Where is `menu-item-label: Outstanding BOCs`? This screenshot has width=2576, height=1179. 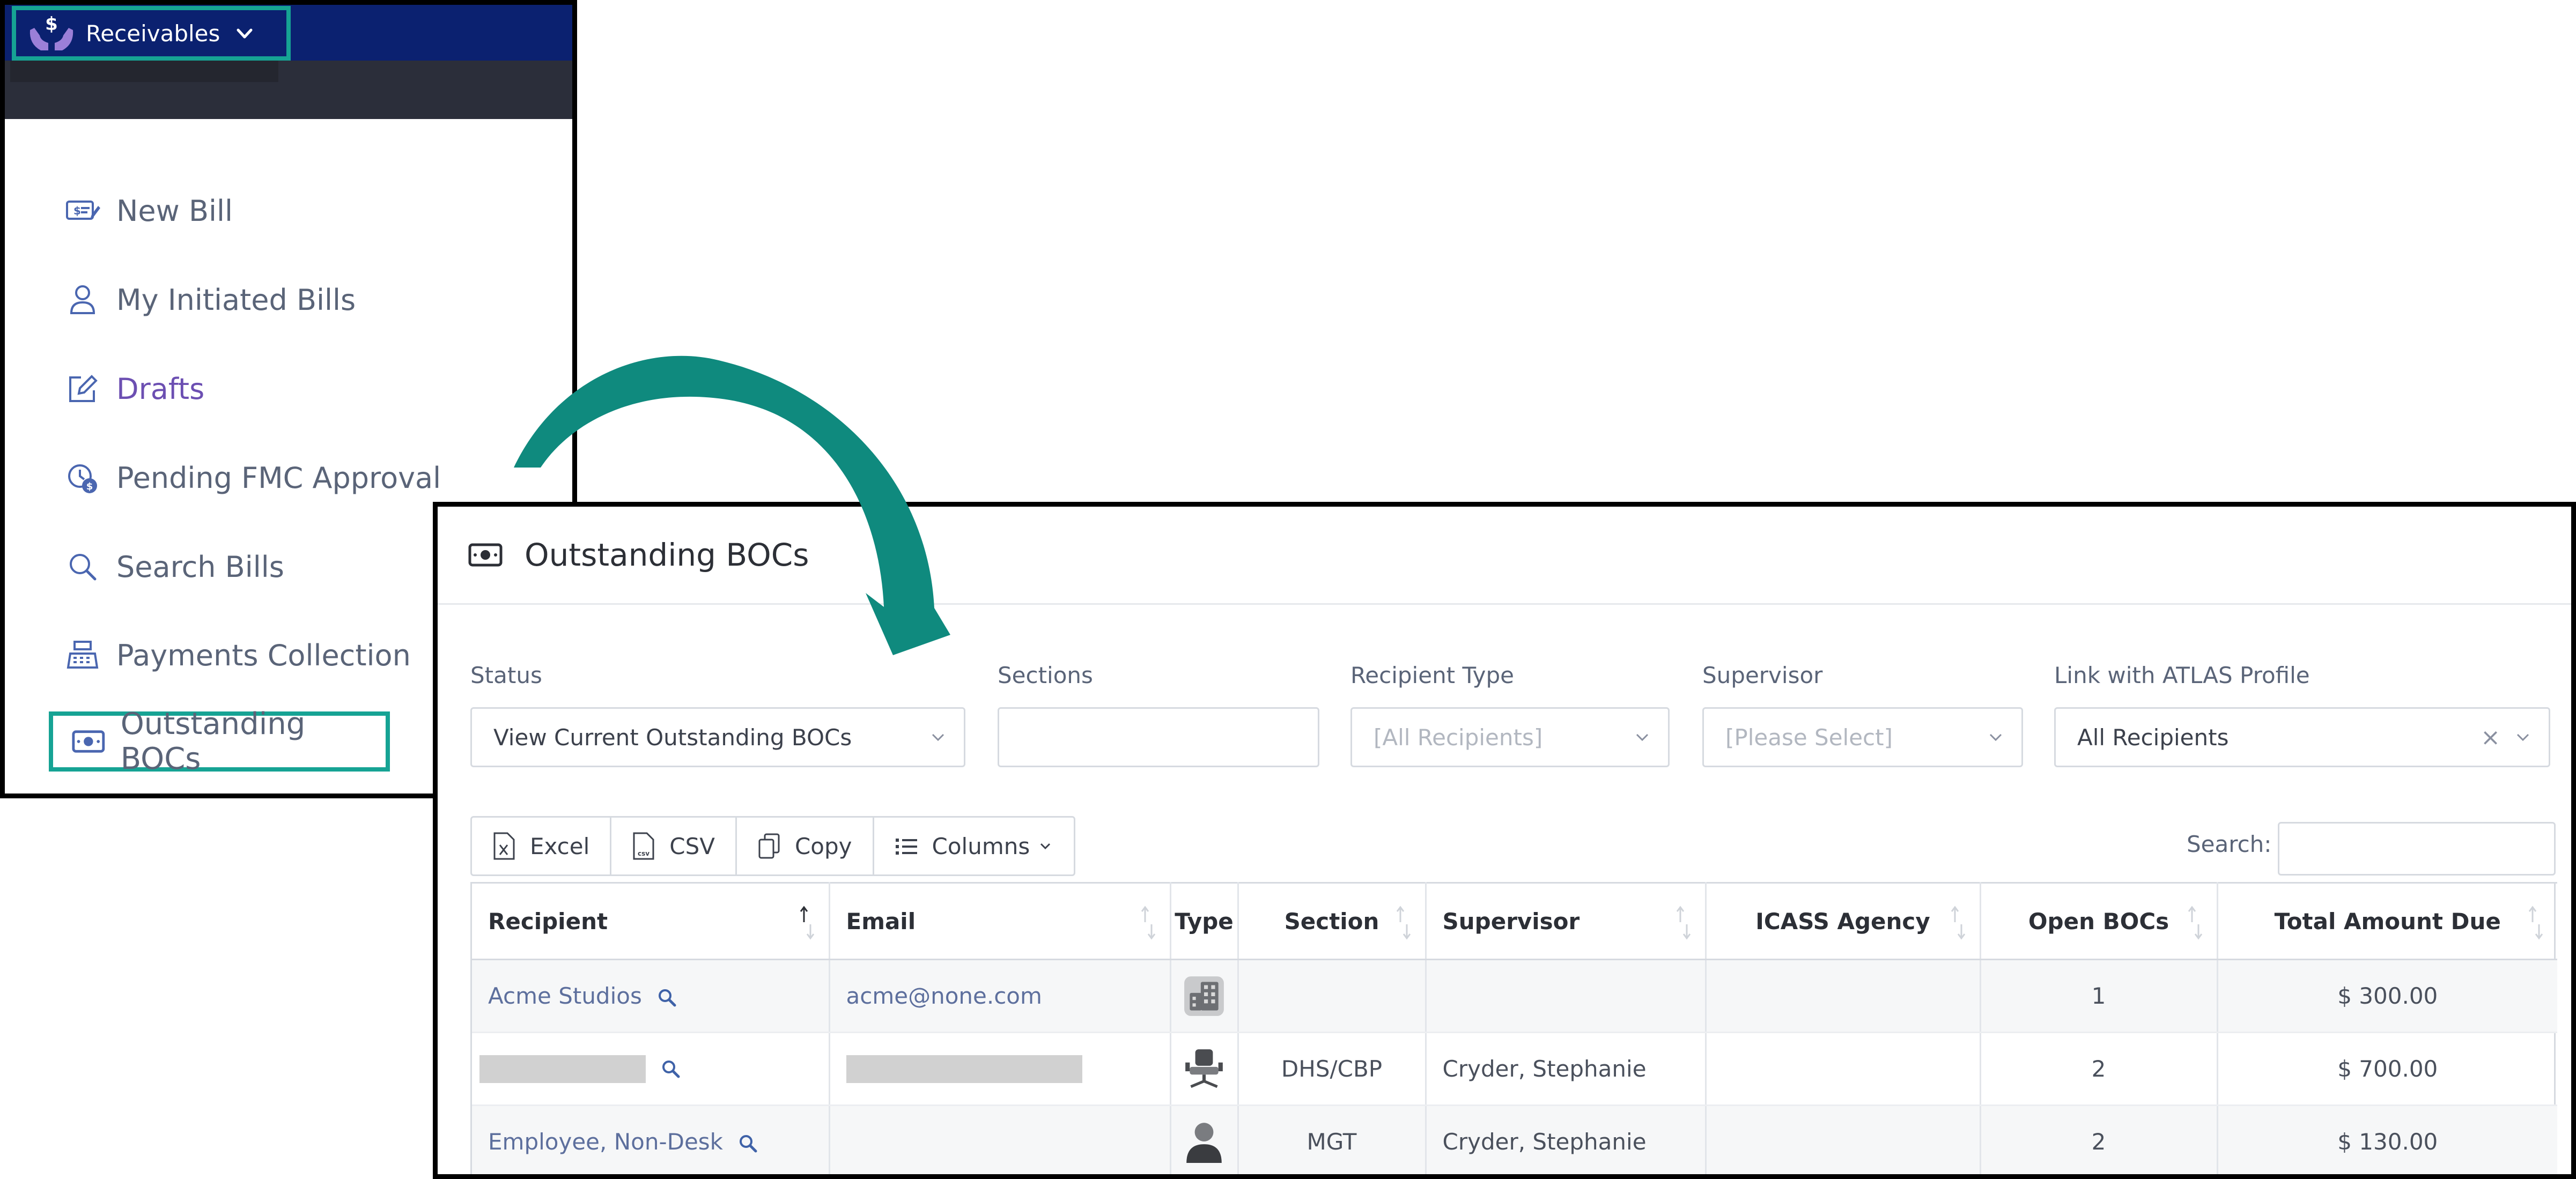
menu-item-label: Outstanding BOCs is located at coordinates (213, 741).